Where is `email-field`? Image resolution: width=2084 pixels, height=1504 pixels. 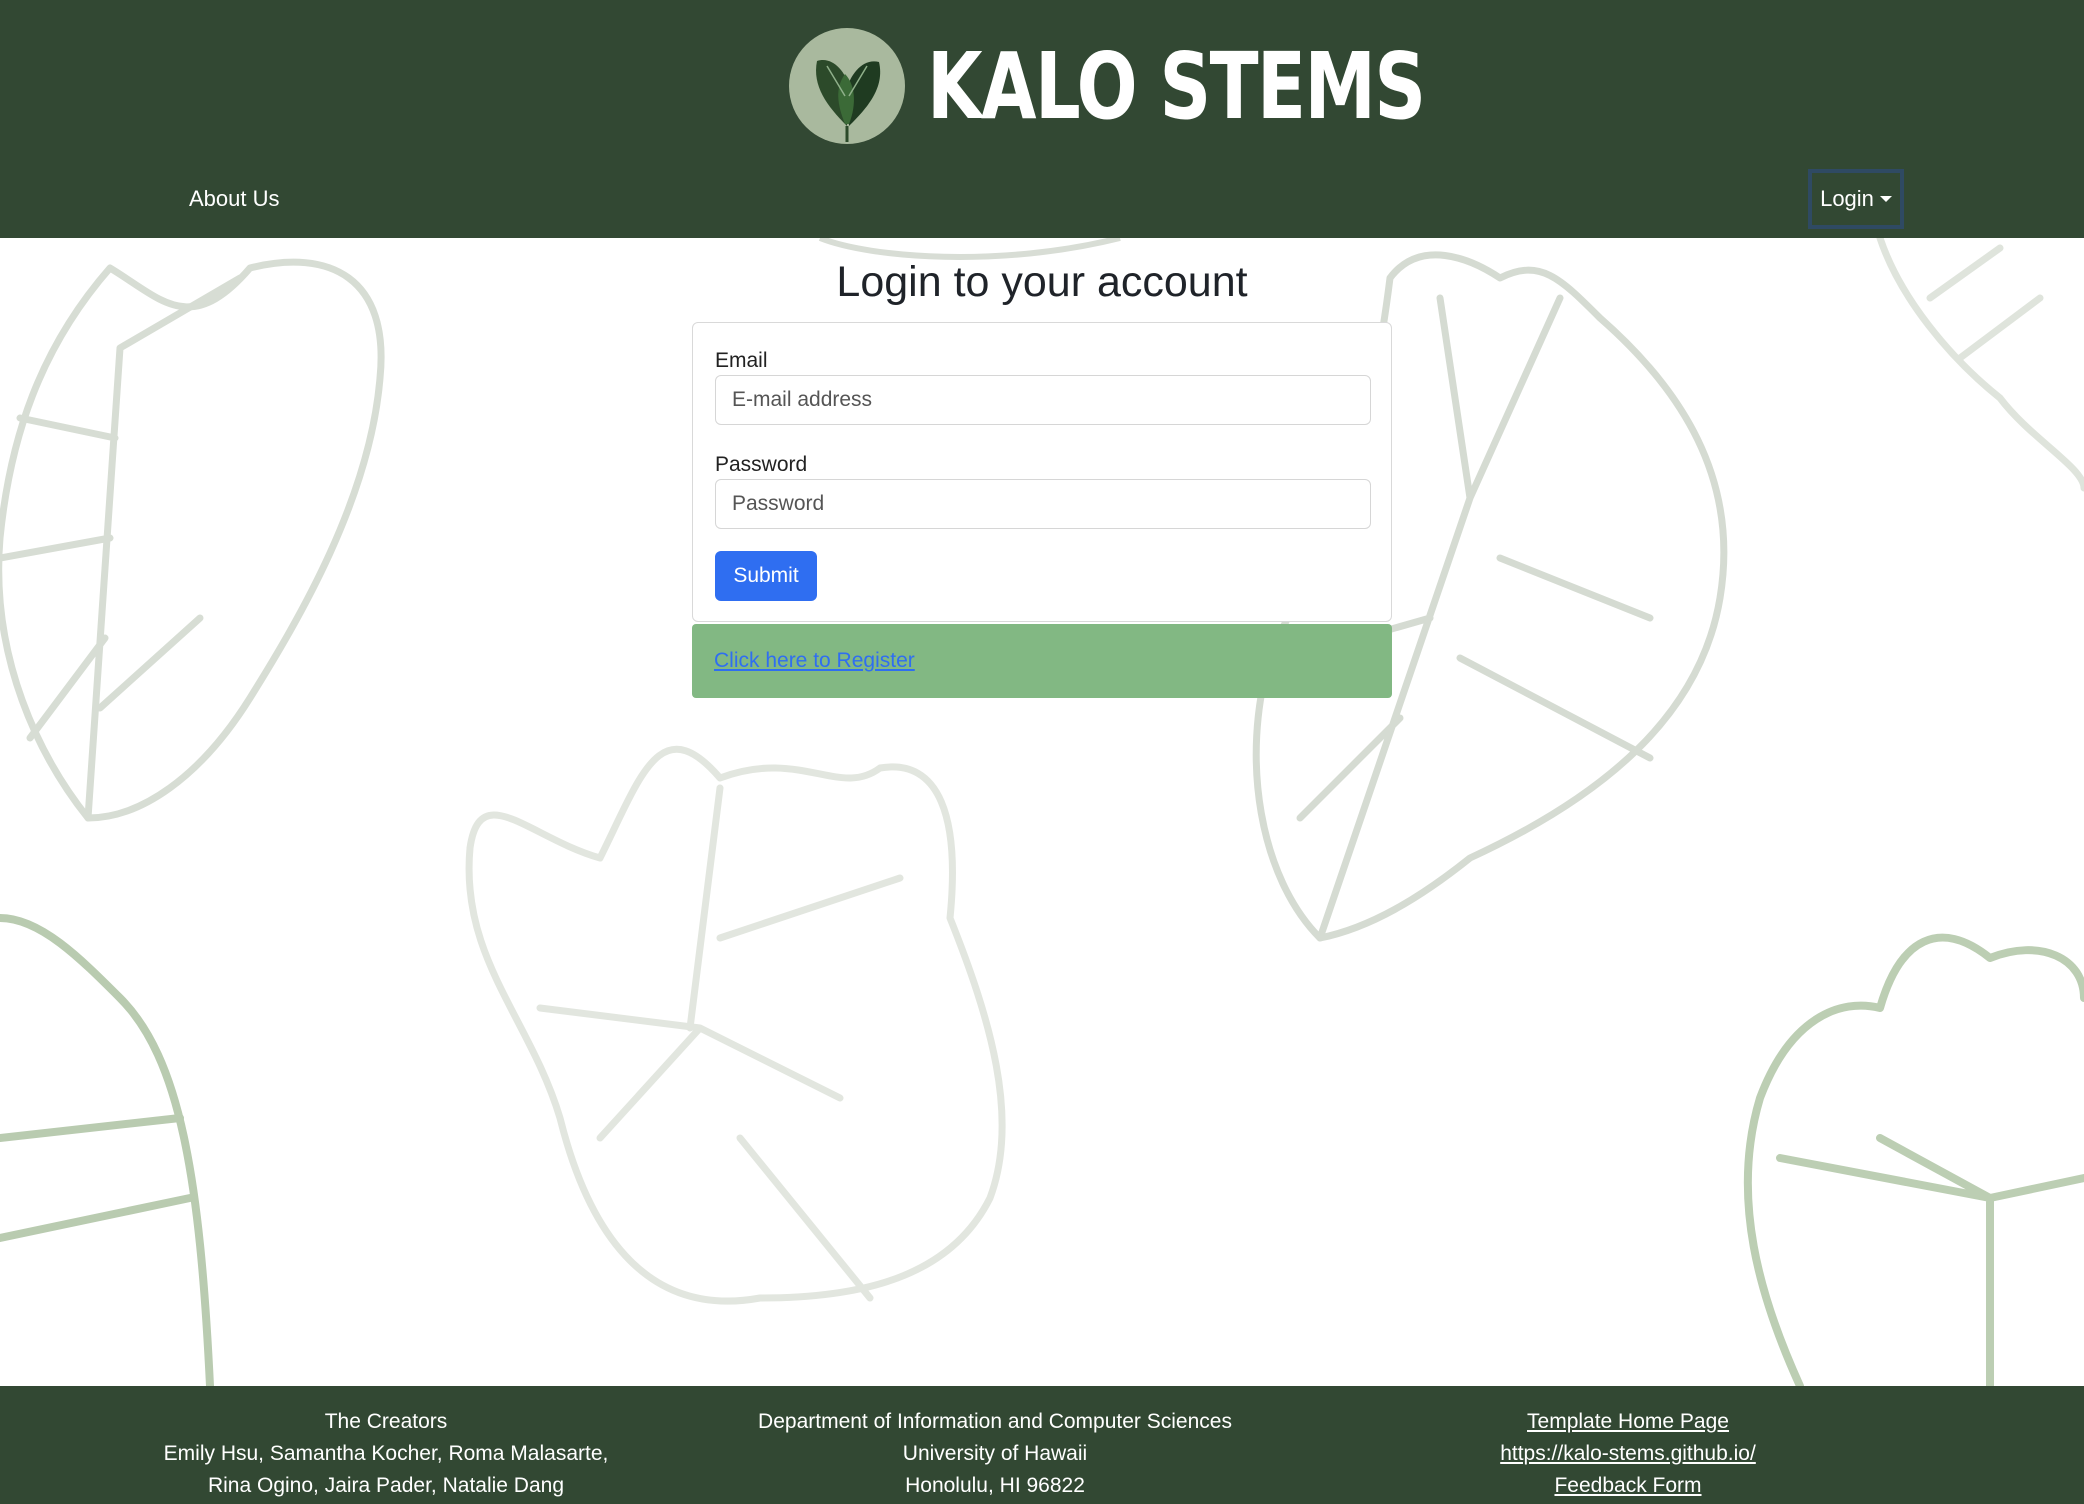 email-field is located at coordinates (1043, 400).